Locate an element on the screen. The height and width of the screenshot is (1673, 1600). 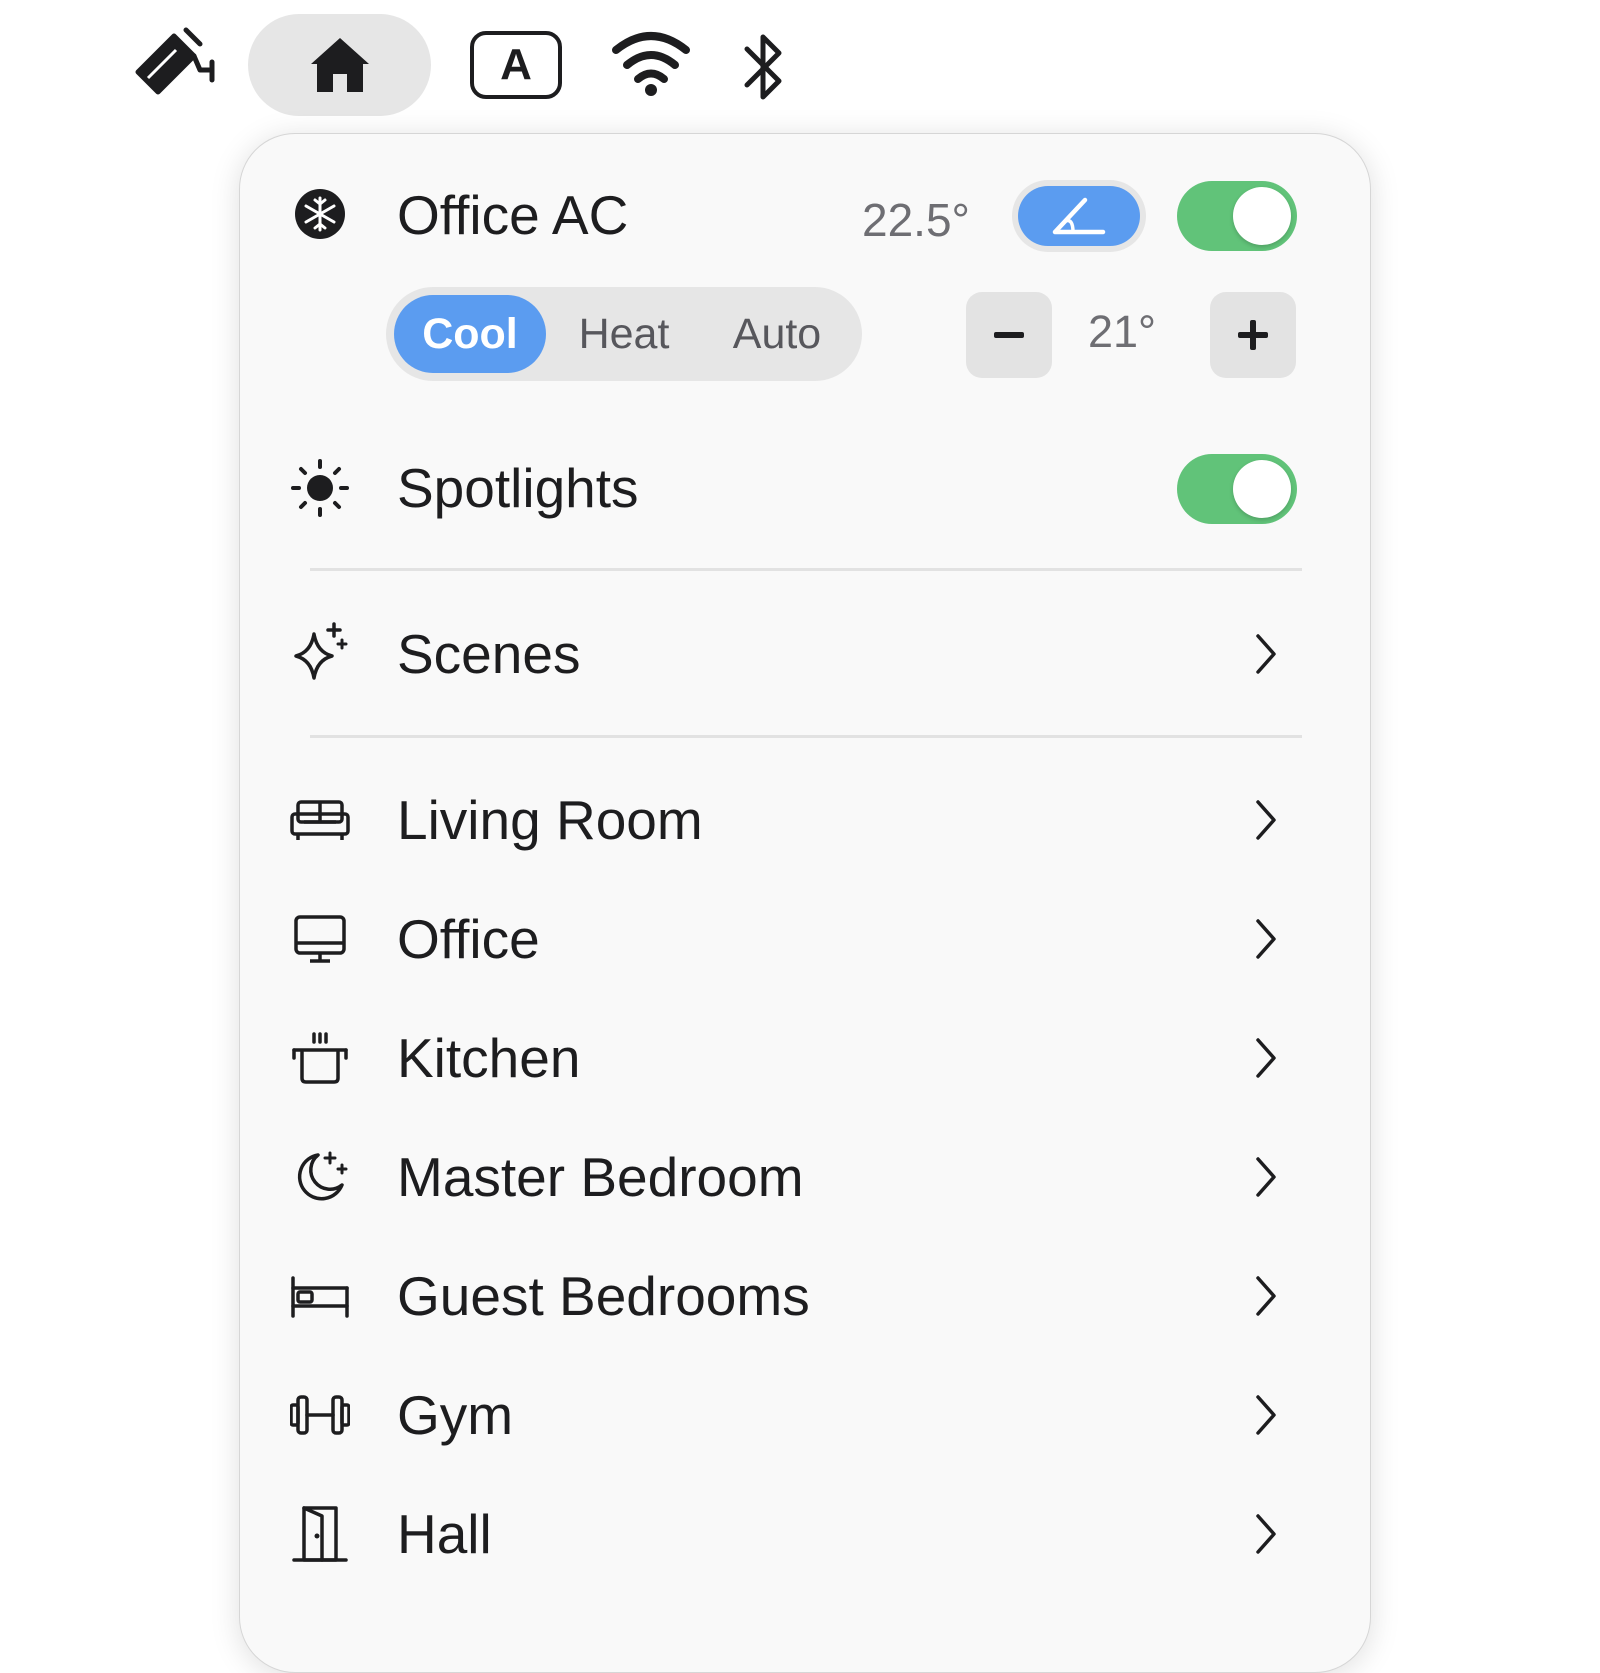
temperature-decrement-button is located at coordinates (1009, 335).